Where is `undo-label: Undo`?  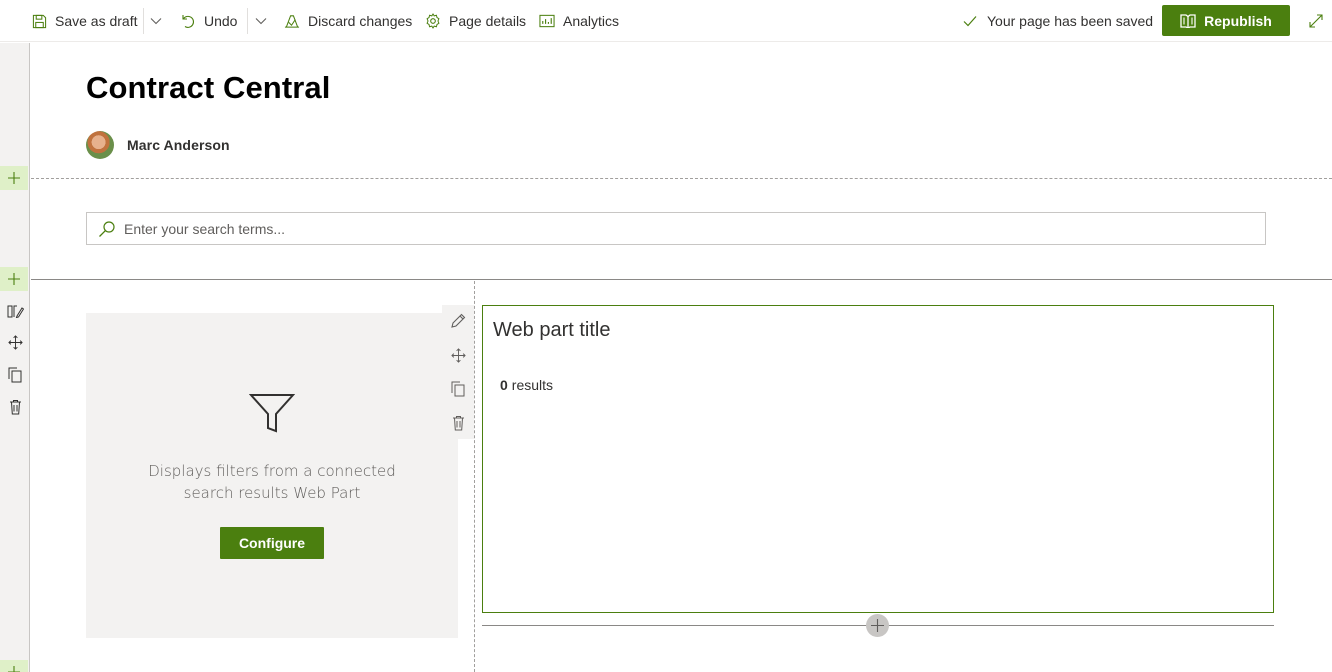 undo-label: Undo is located at coordinates (221, 21).